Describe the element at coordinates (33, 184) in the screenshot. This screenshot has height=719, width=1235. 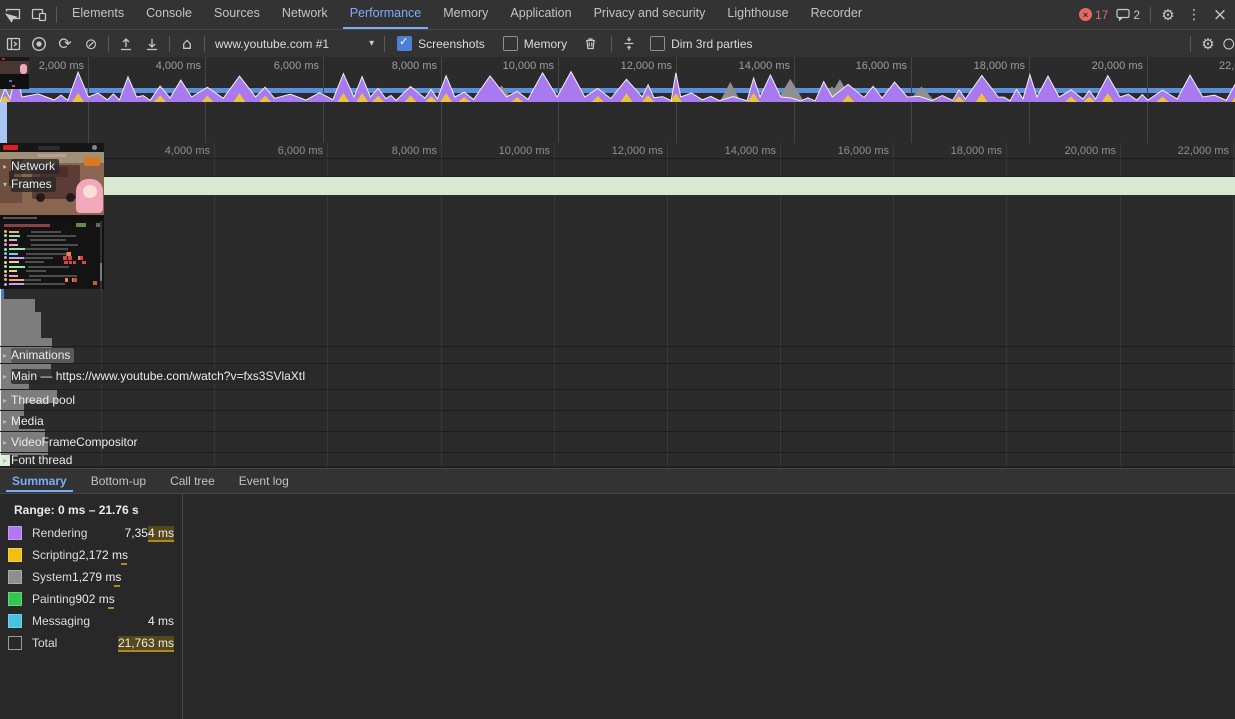
I see `track-label-text: Frames` at that location.